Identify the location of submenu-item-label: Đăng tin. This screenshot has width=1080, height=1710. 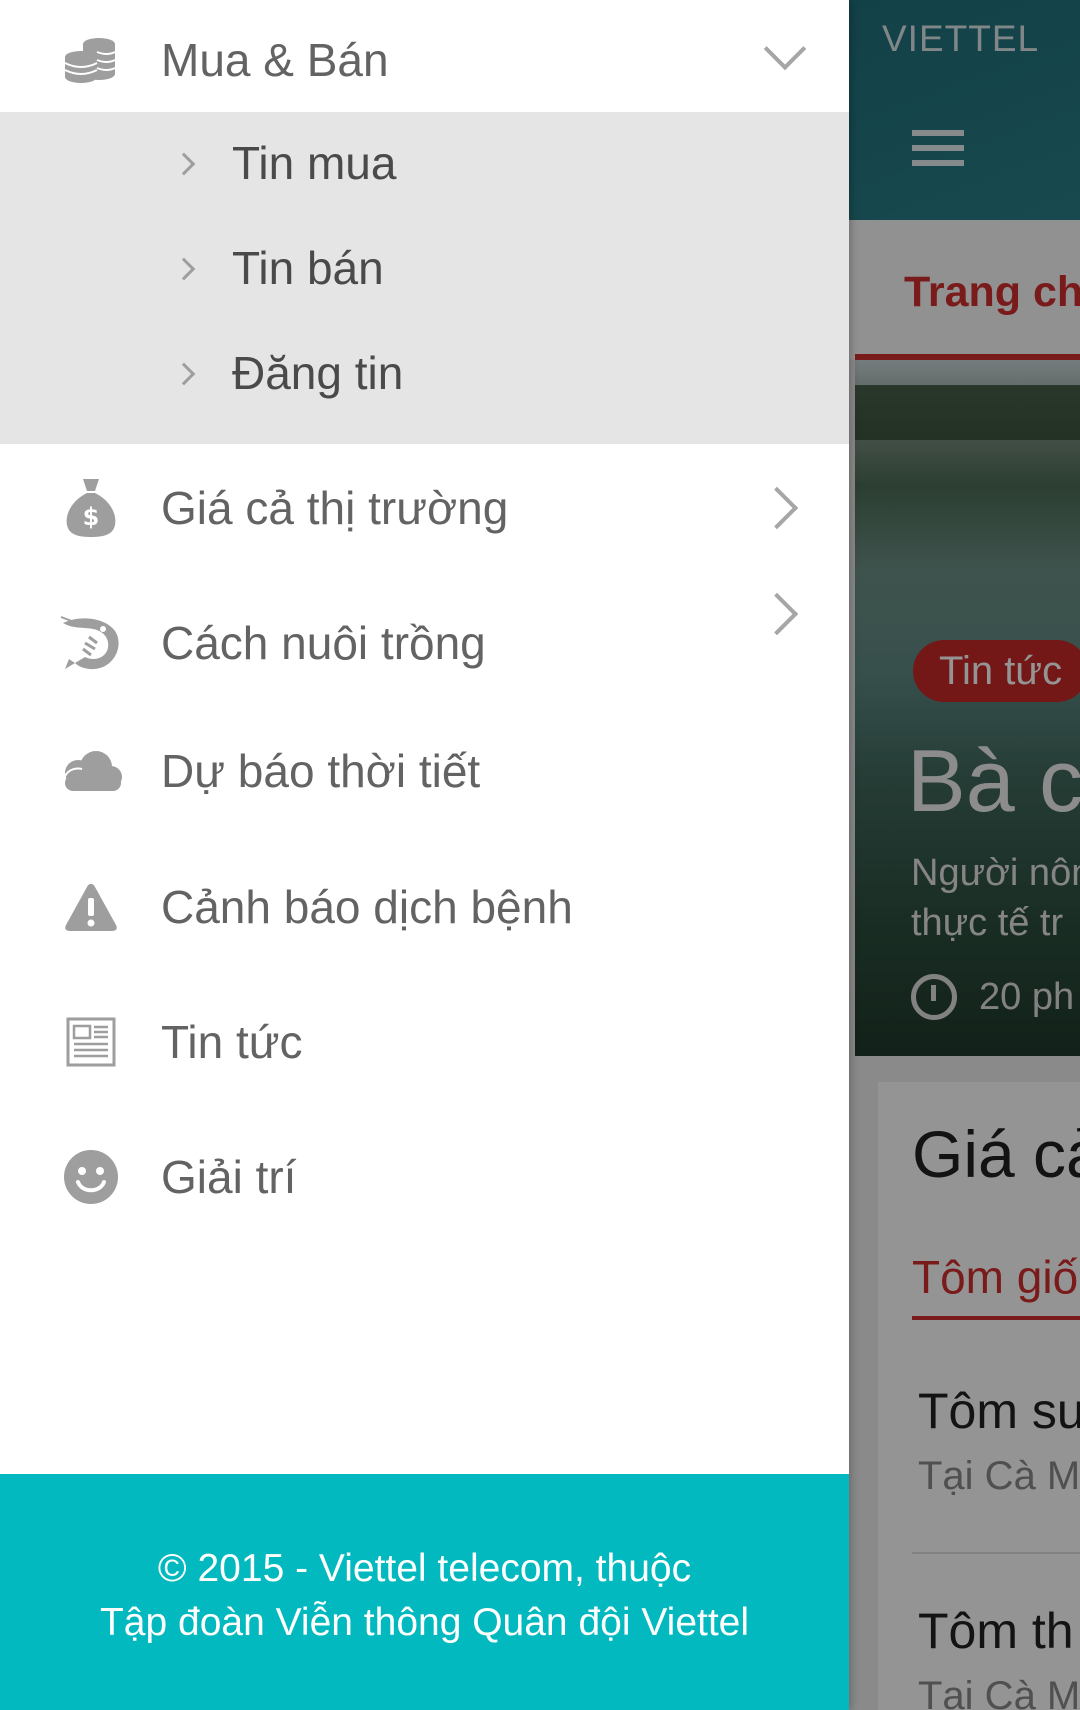
(318, 373).